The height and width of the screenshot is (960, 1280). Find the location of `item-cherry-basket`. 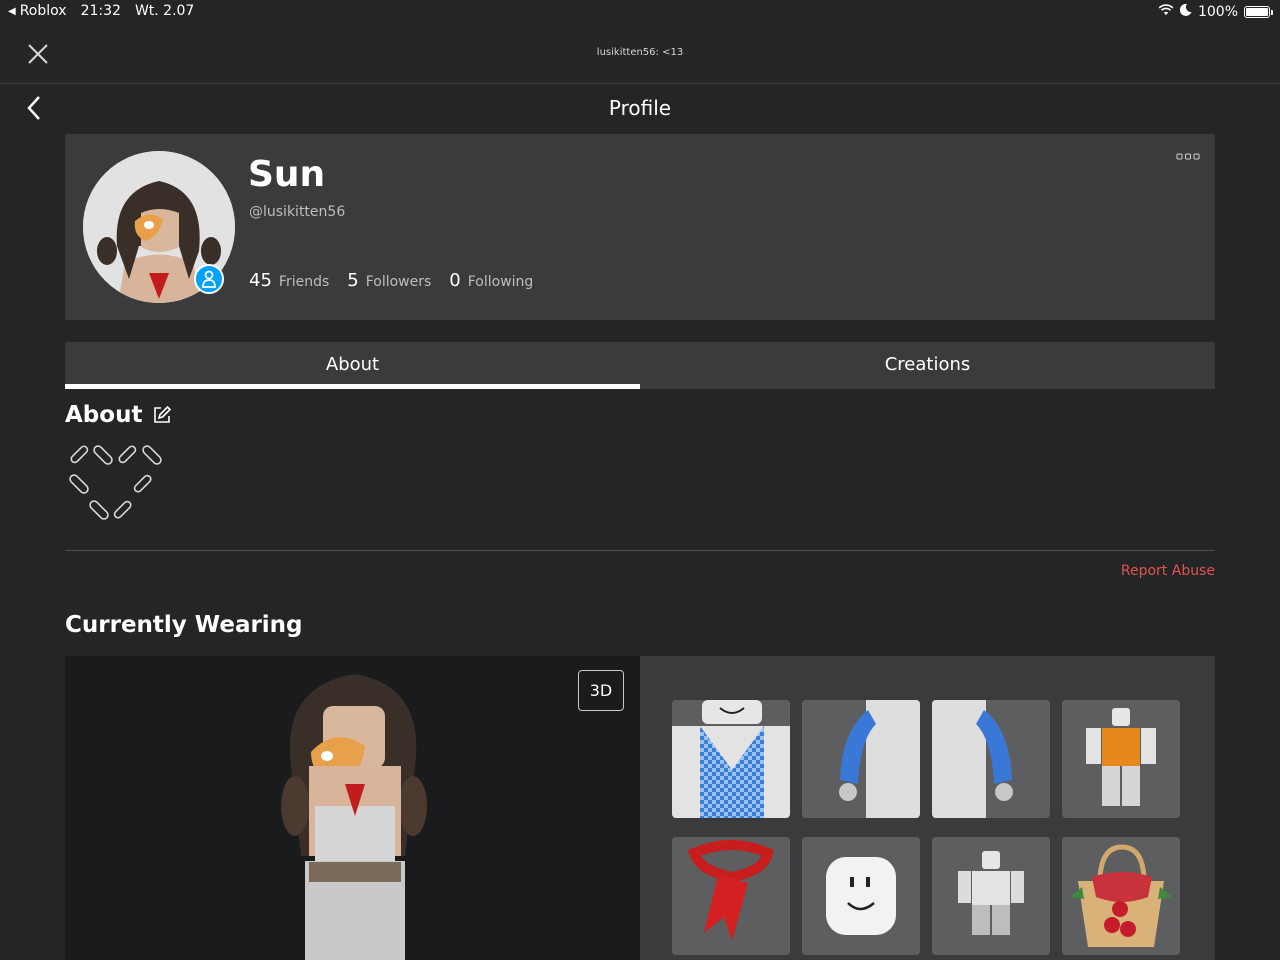

item-cherry-basket is located at coordinates (1121, 896).